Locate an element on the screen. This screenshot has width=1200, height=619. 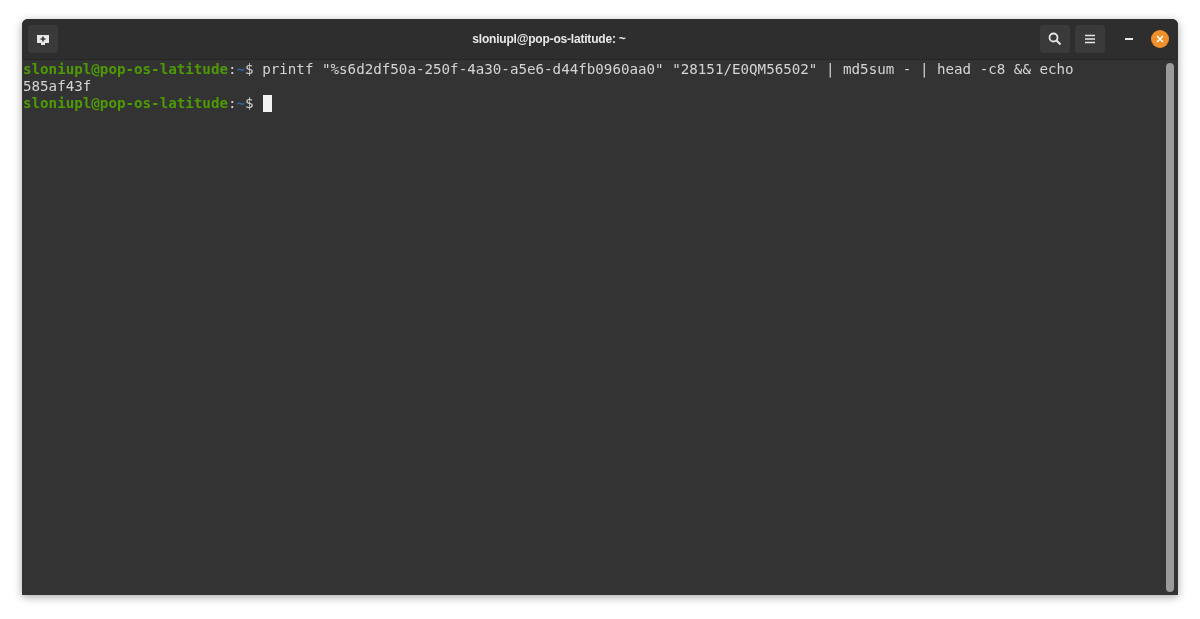
window-title: sloniupl@pop-os-latitude: ~ is located at coordinates (549, 39).